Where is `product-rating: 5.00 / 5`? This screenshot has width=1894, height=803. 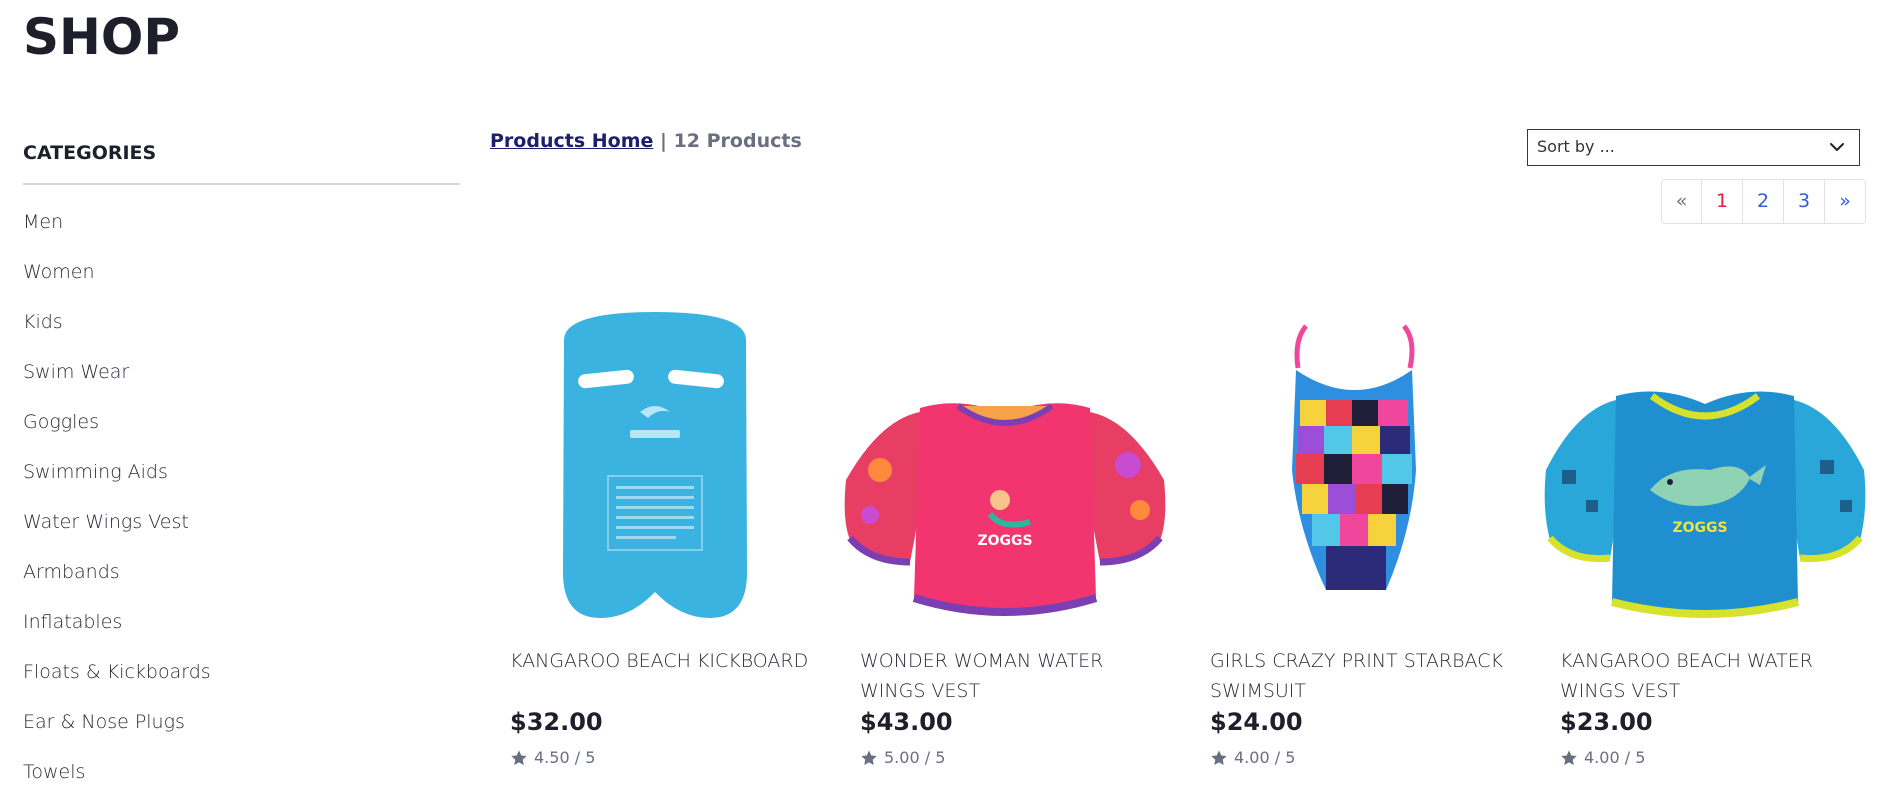 product-rating: 5.00 / 5 is located at coordinates (902, 757).